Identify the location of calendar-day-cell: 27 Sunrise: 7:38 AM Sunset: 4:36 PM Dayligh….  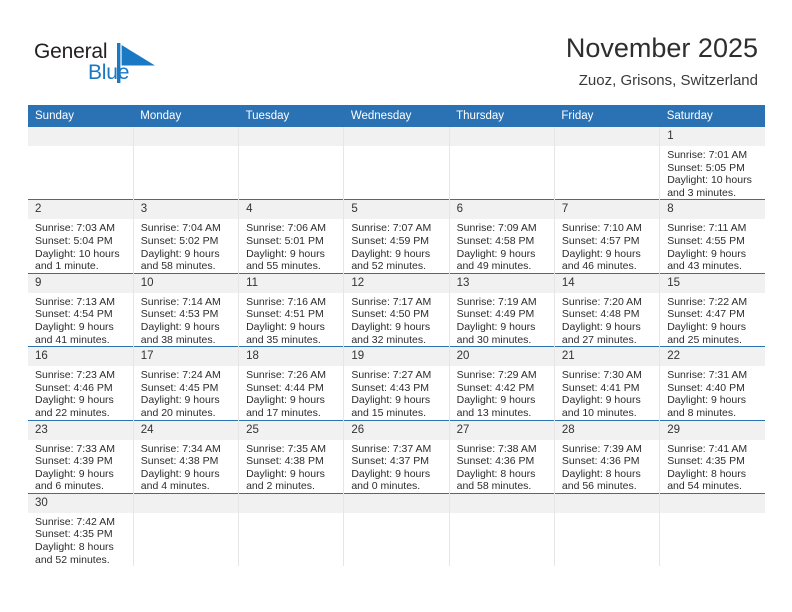
(501, 456).